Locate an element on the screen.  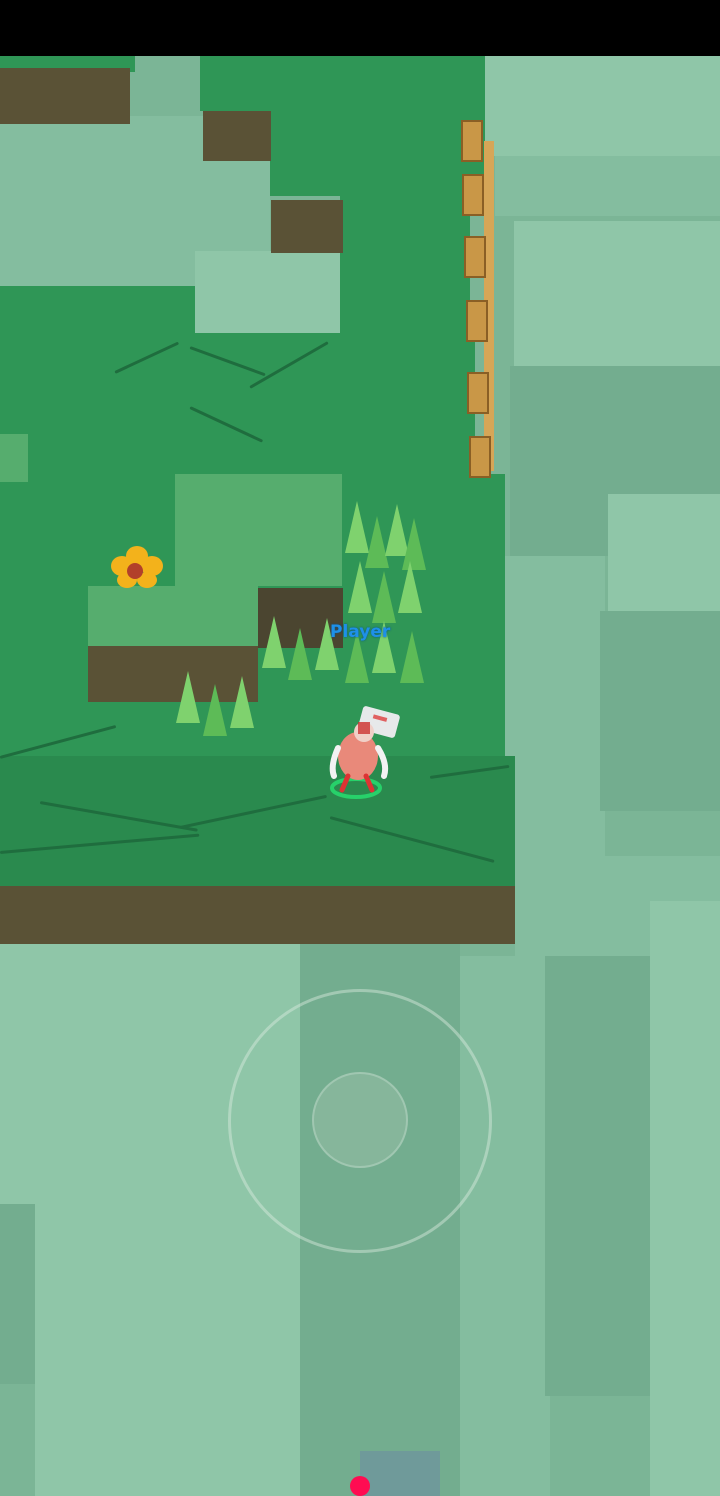
distant-slab is located at coordinates (400, 1473).